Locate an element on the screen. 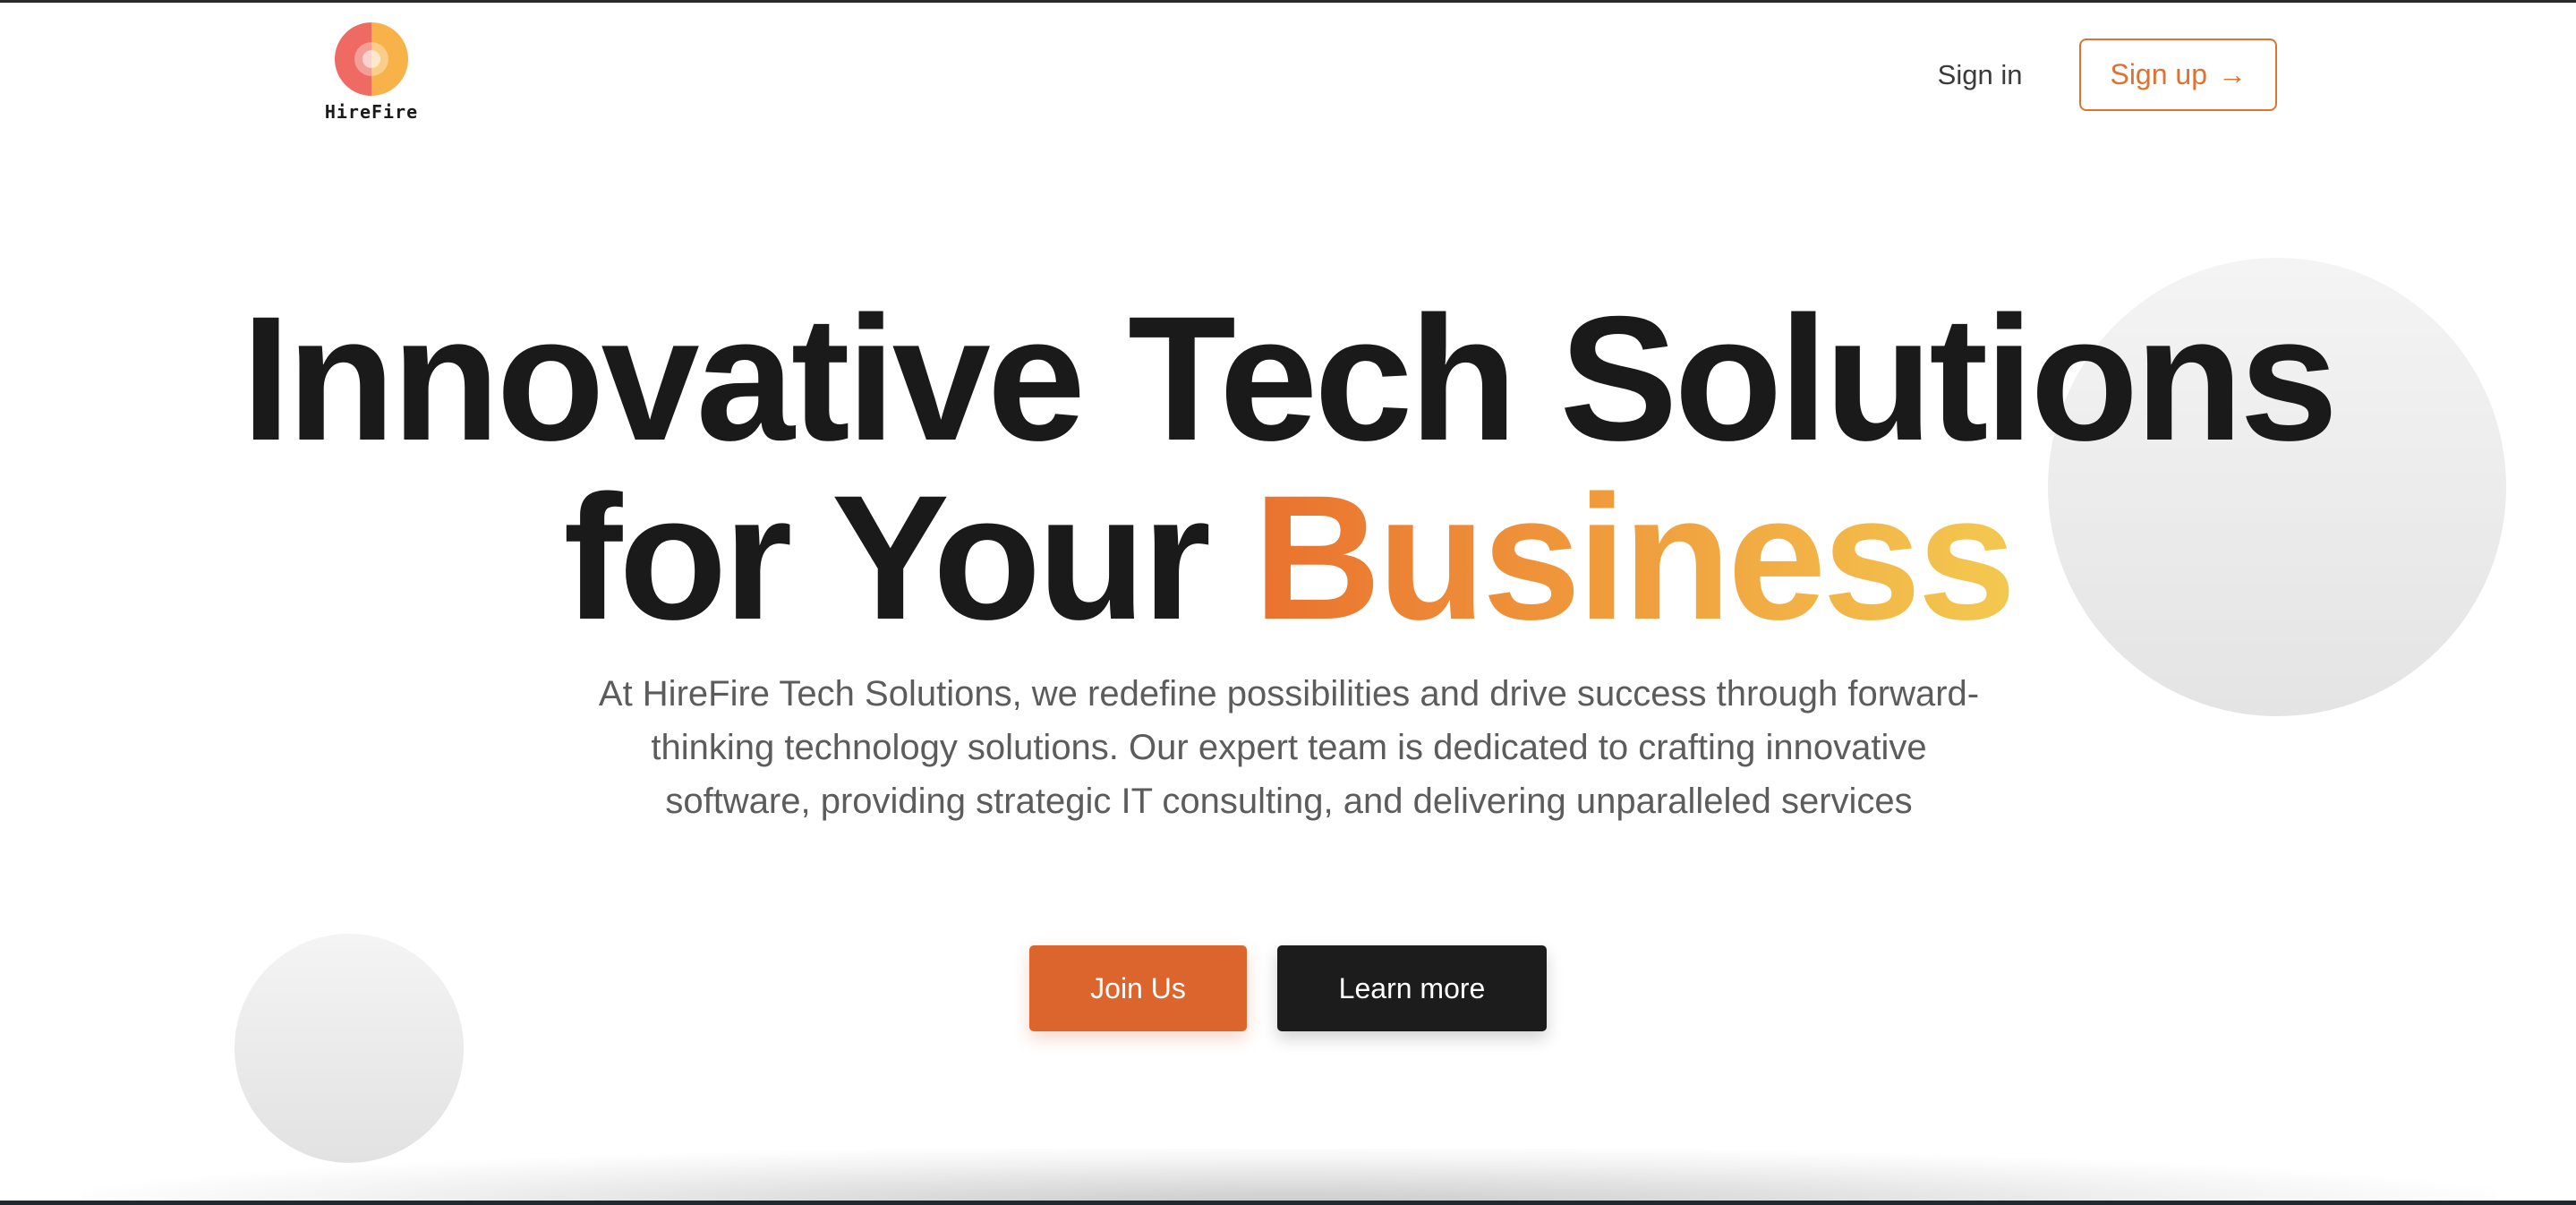 Image resolution: width=2576 pixels, height=1205 pixels. join-us-button: Join Us is located at coordinates (1138, 988).